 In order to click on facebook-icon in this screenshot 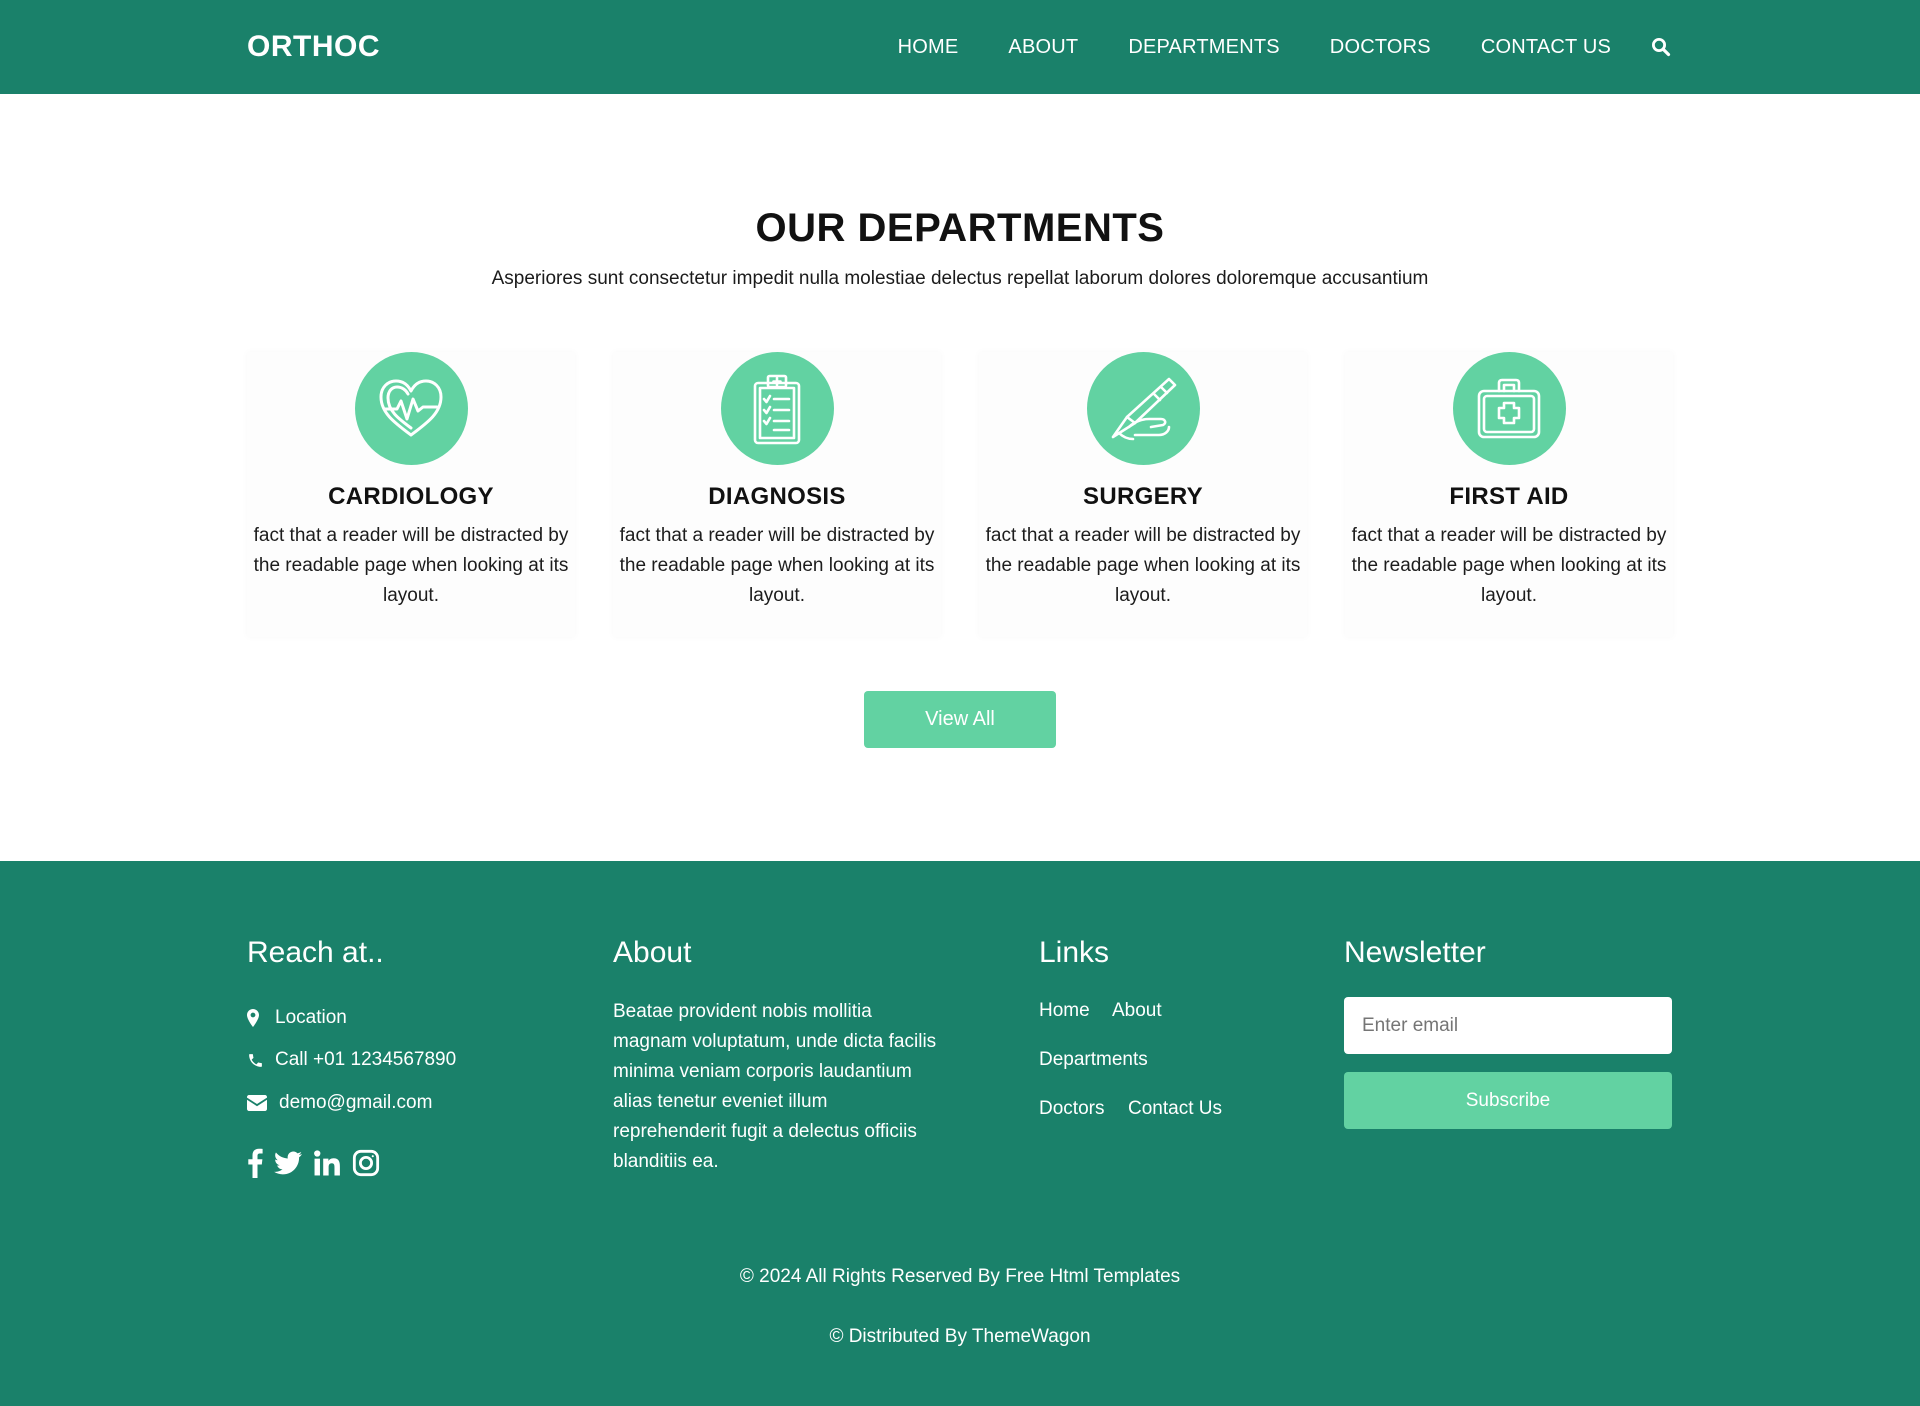, I will do `click(255, 1163)`.